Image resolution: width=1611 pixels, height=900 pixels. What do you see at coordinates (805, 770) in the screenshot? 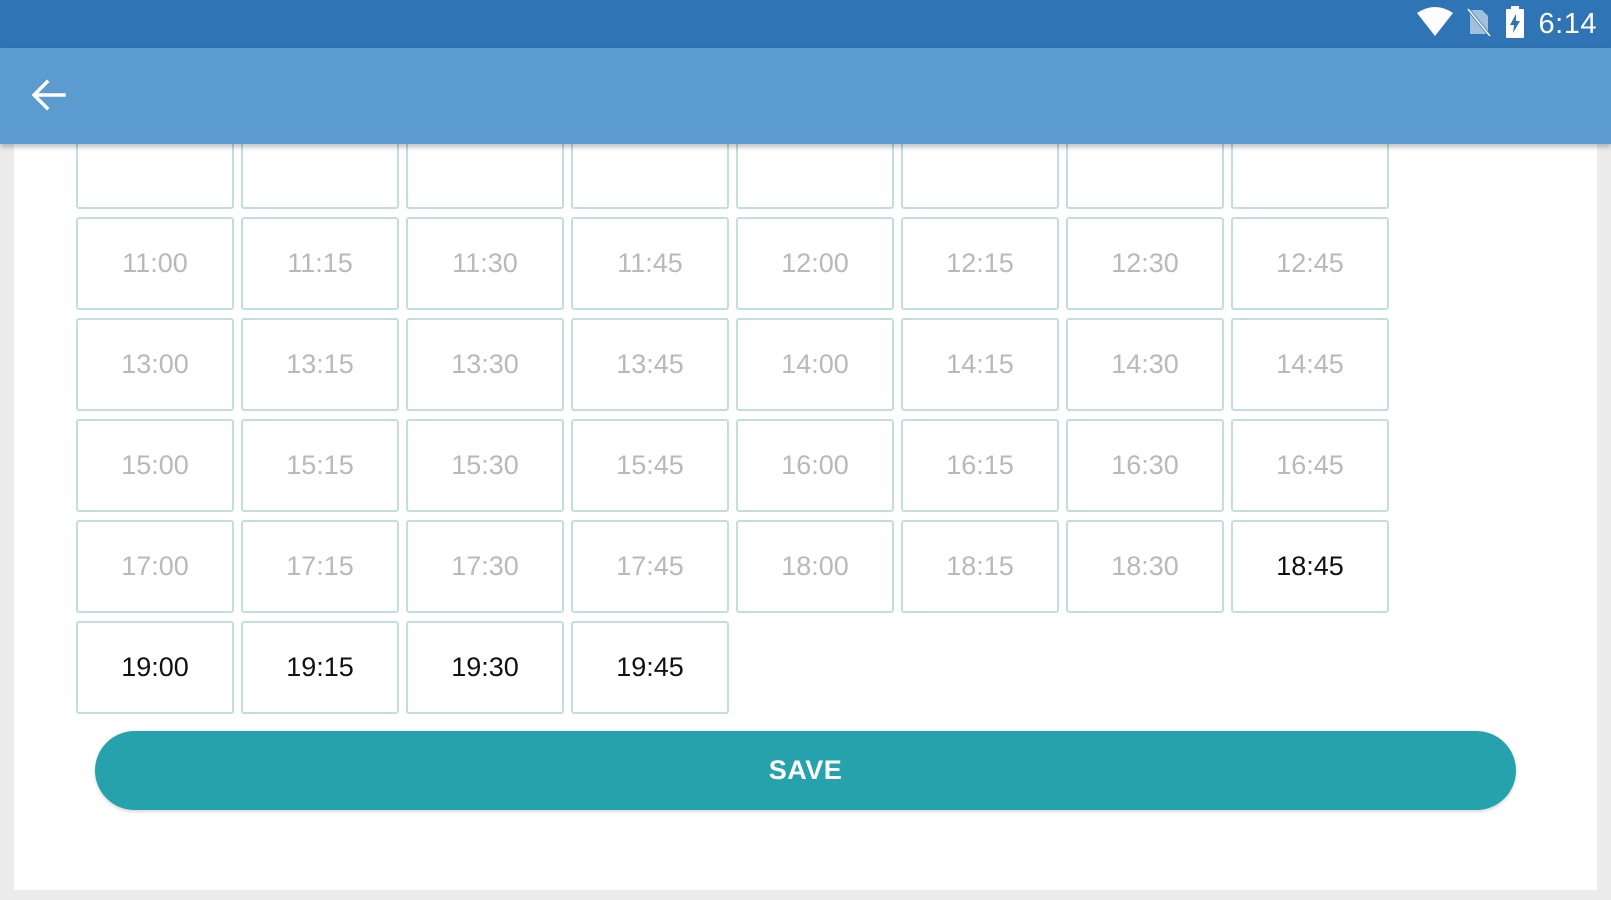
I see `save-button: SAVE` at bounding box center [805, 770].